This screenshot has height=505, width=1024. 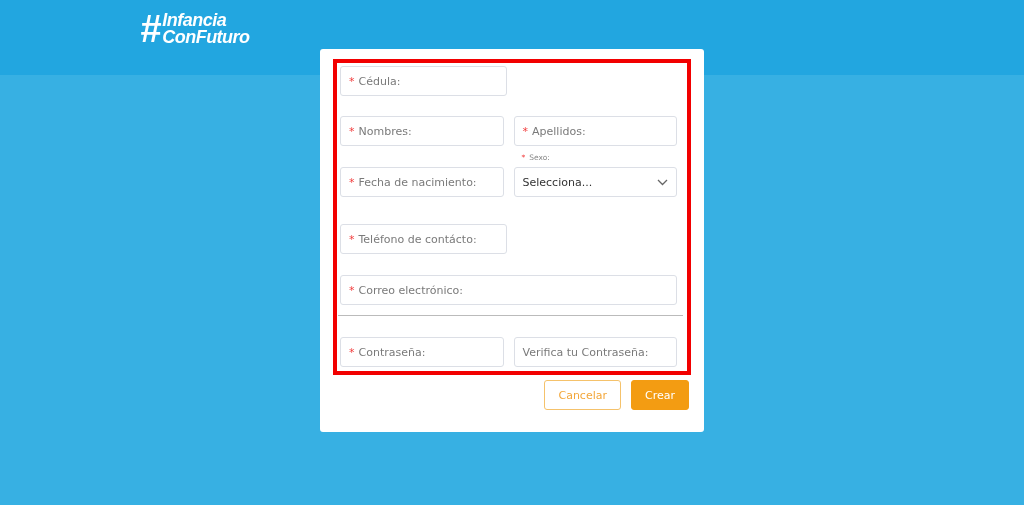 What do you see at coordinates (422, 352) in the screenshot?
I see `input-field: * Contraseña:` at bounding box center [422, 352].